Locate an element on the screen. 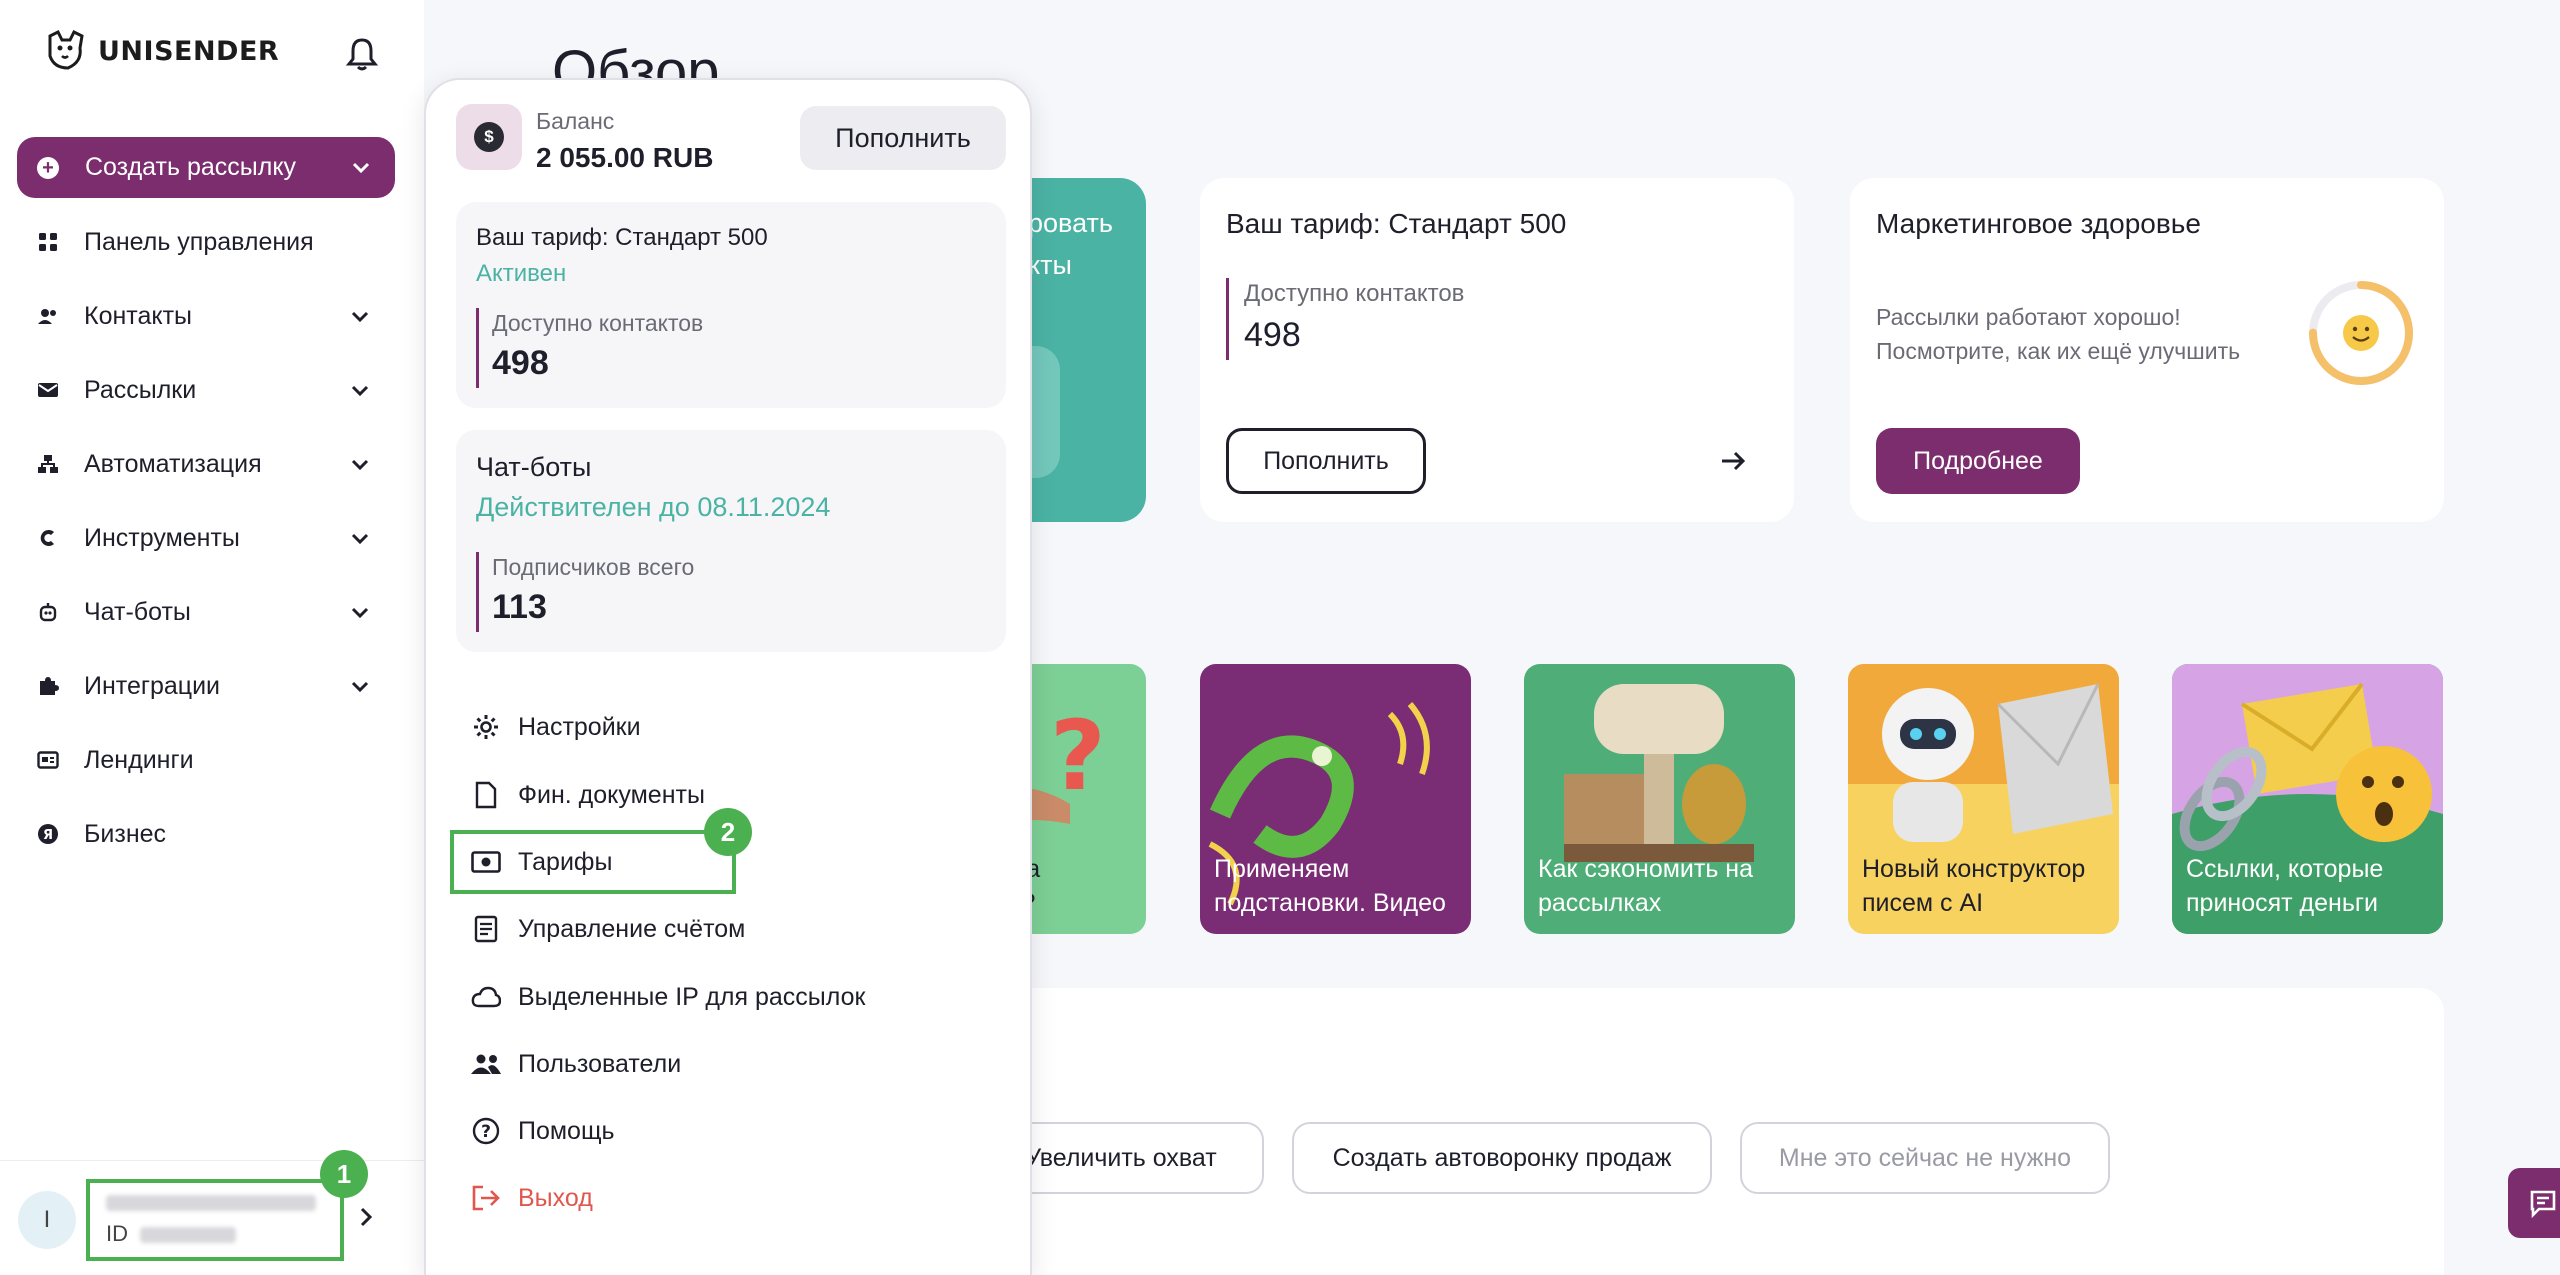 The height and width of the screenshot is (1275, 2560). article-tile-4: Новый конструктор писем с AI is located at coordinates (1983, 799).